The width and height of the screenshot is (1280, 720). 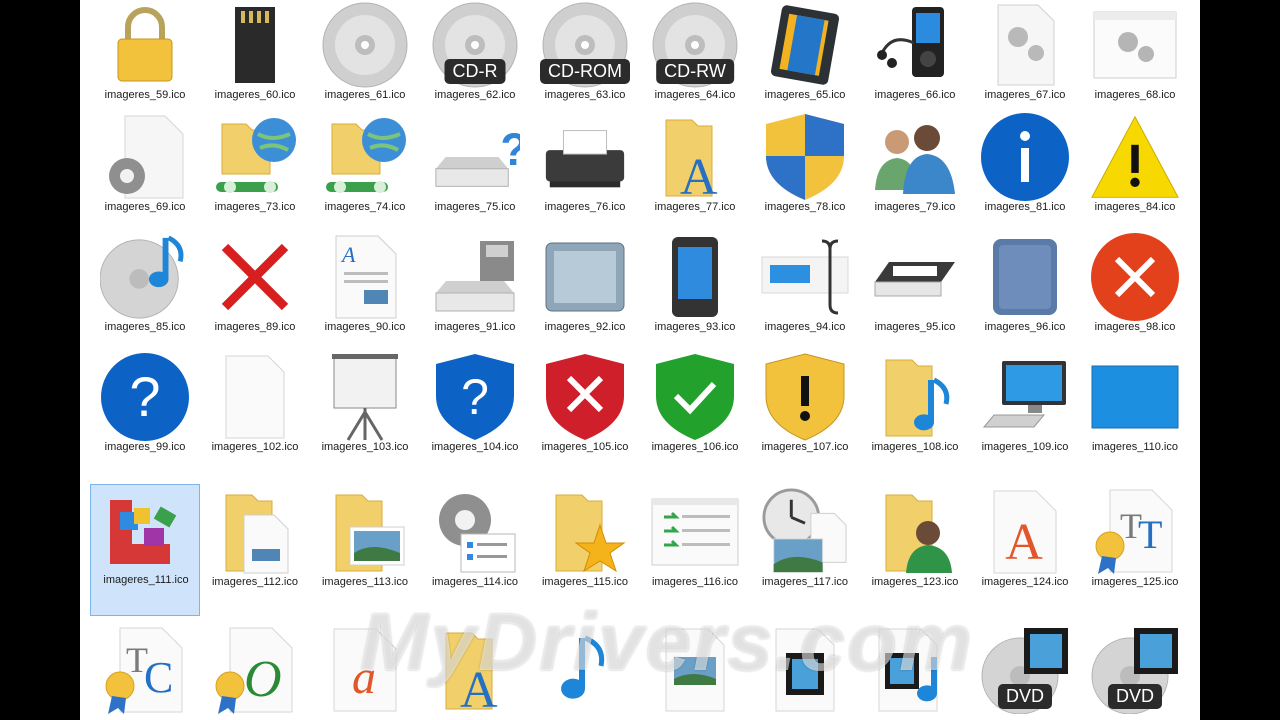 What do you see at coordinates (365, 547) in the screenshot?
I see `icon-item: imageres_113.ico` at bounding box center [365, 547].